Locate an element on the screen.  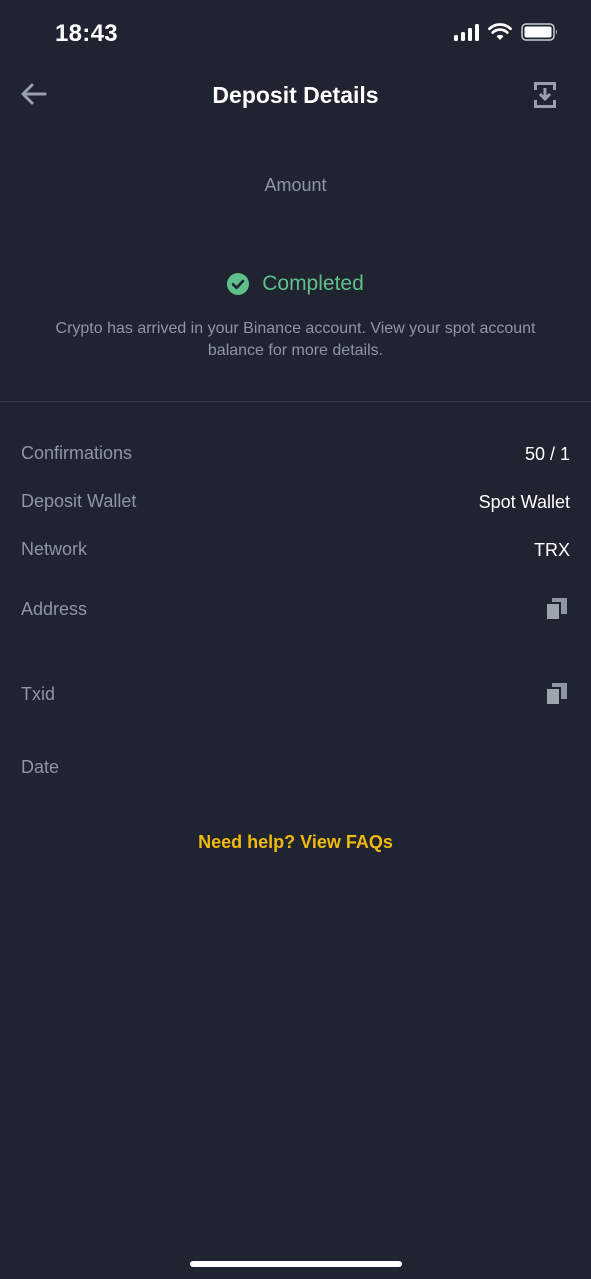
status-icons is located at coordinates (505, 32).